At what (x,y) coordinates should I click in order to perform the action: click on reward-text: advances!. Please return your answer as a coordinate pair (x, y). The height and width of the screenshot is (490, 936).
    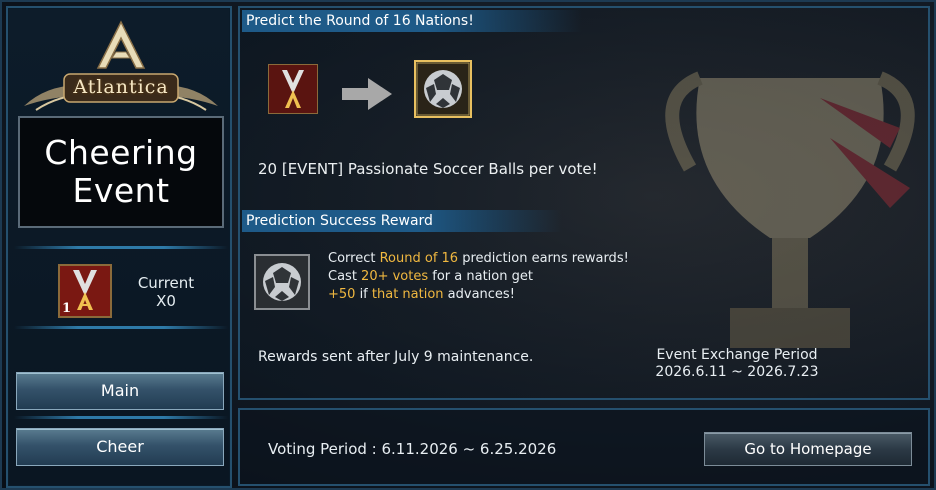
    Looking at the image, I should click on (479, 294).